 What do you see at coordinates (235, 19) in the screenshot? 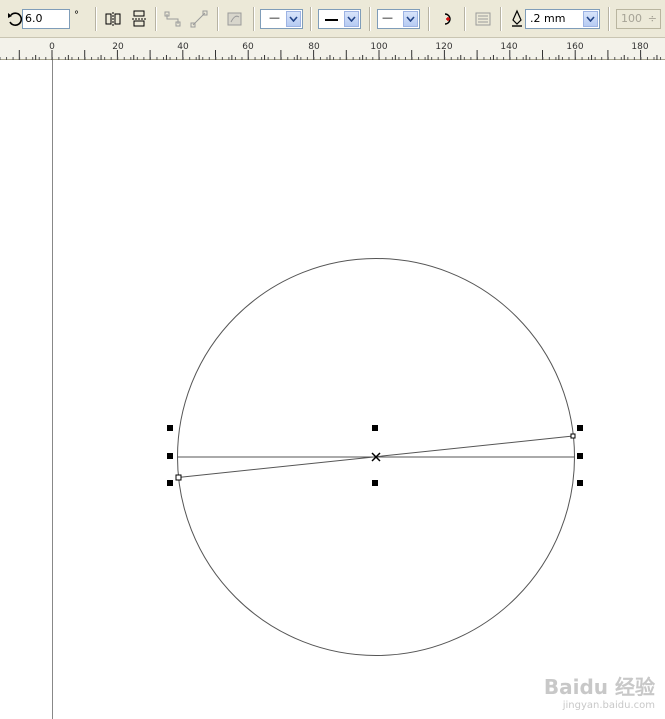
I see `convert-to-curves-icon` at bounding box center [235, 19].